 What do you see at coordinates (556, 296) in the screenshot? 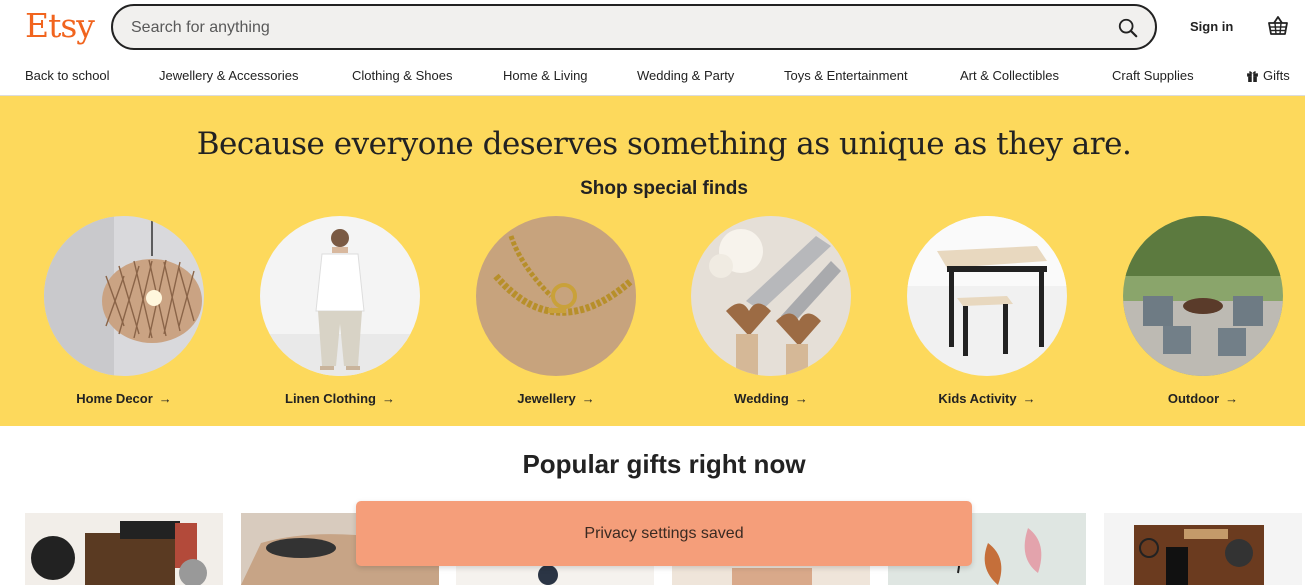
I see `jewellery-image` at bounding box center [556, 296].